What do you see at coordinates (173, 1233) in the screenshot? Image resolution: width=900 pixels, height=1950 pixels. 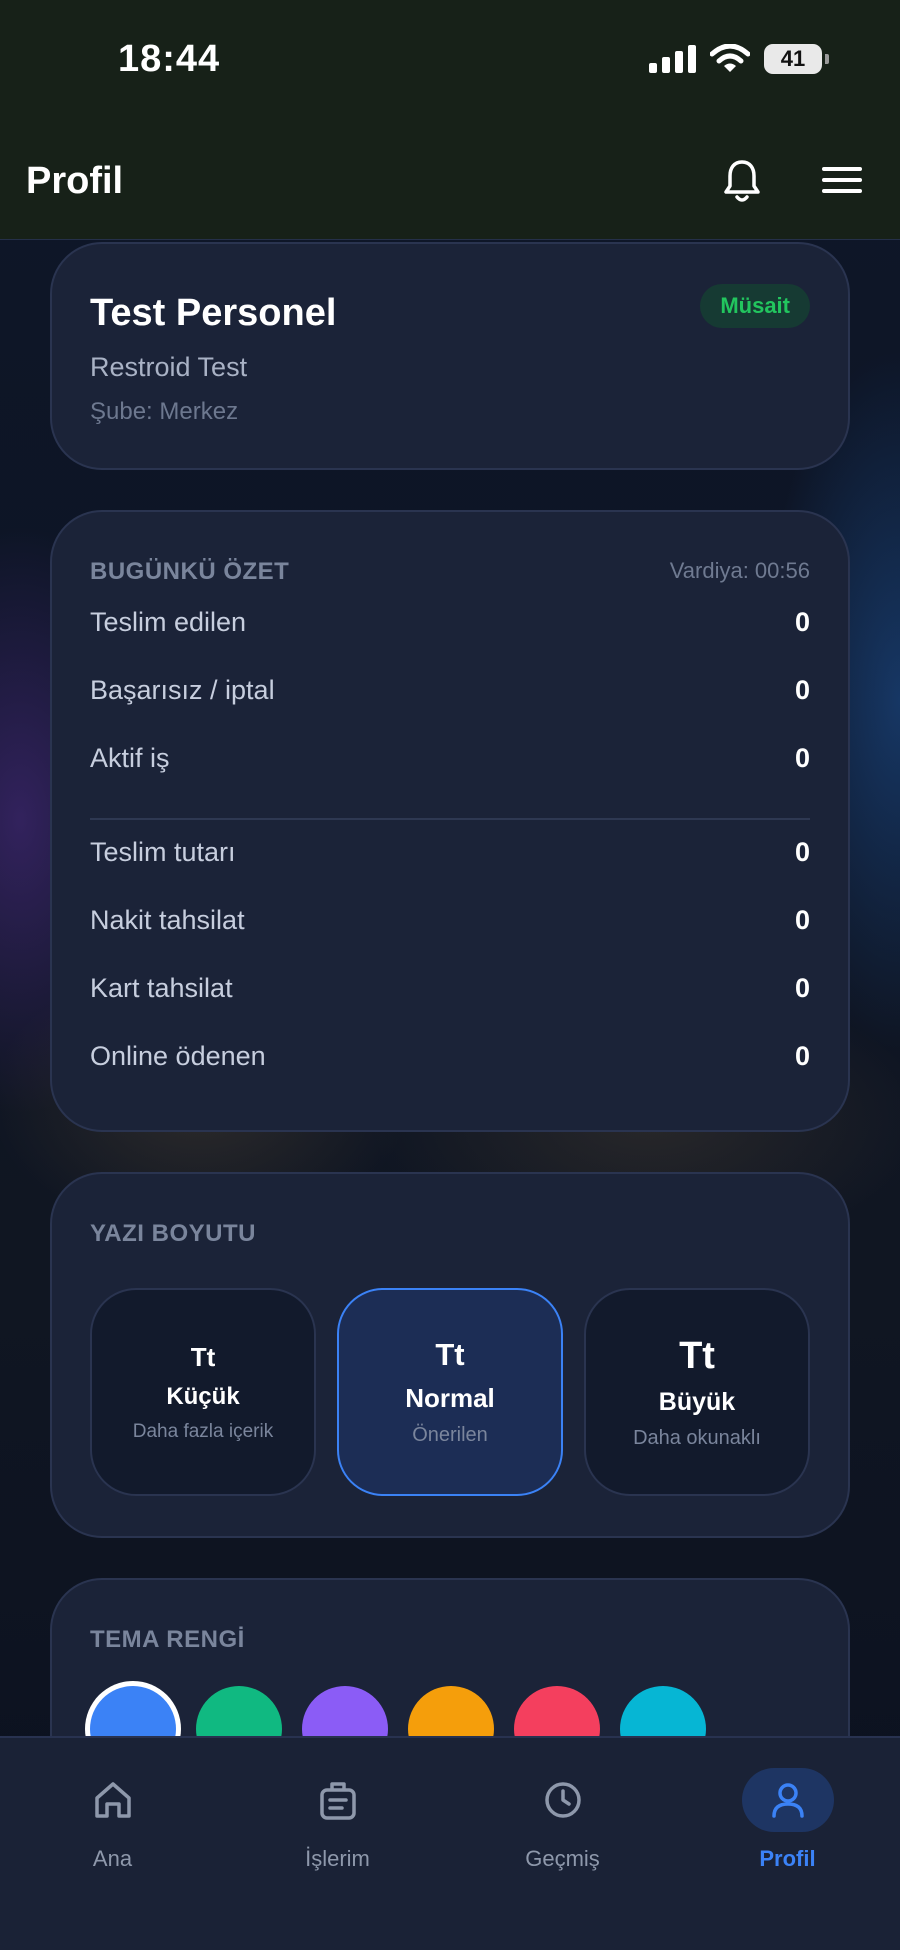 I see `font-size-title: YAZI BOYUTU` at bounding box center [173, 1233].